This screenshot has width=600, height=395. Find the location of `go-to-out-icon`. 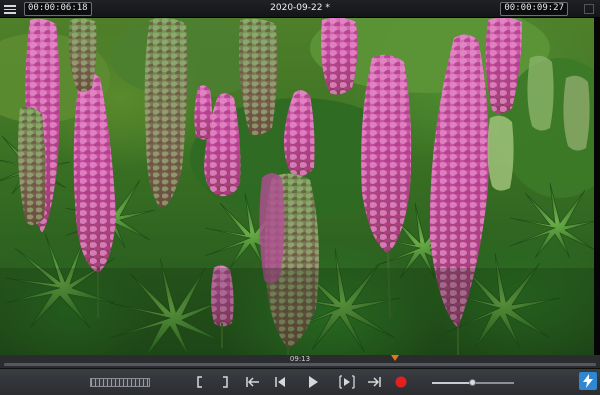

go-to-out-icon is located at coordinates (374, 382).